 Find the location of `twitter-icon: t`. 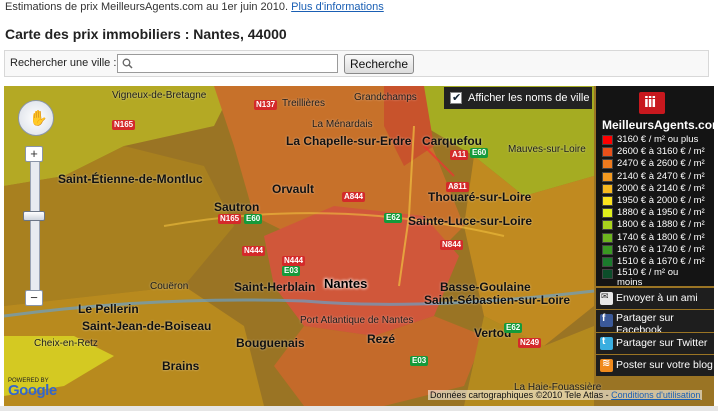

twitter-icon: t is located at coordinates (606, 343).